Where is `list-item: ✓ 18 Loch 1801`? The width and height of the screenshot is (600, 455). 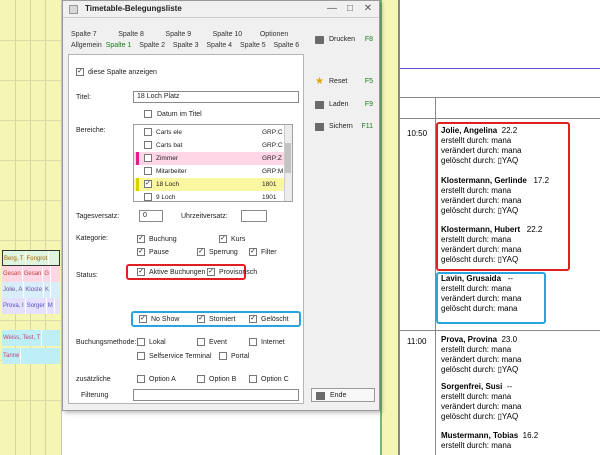
list-item: ✓ 18 Loch 1801 is located at coordinates (210, 184).